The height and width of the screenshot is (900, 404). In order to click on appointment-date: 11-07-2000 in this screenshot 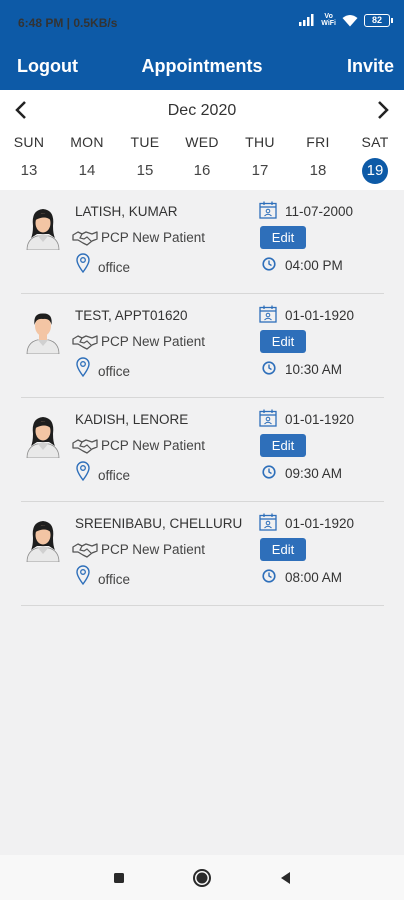, I will do `click(319, 211)`.